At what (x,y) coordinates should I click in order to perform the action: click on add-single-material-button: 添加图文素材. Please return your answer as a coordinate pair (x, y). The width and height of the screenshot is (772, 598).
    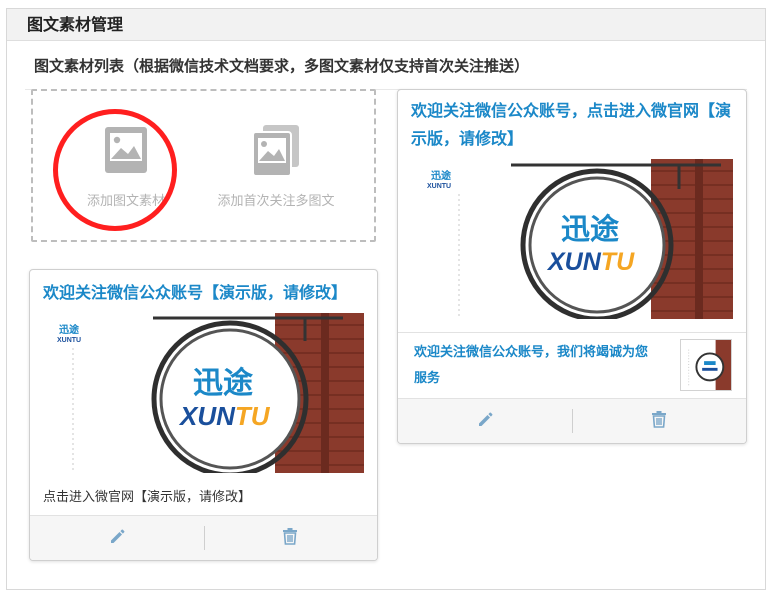
    Looking at the image, I should click on (126, 166).